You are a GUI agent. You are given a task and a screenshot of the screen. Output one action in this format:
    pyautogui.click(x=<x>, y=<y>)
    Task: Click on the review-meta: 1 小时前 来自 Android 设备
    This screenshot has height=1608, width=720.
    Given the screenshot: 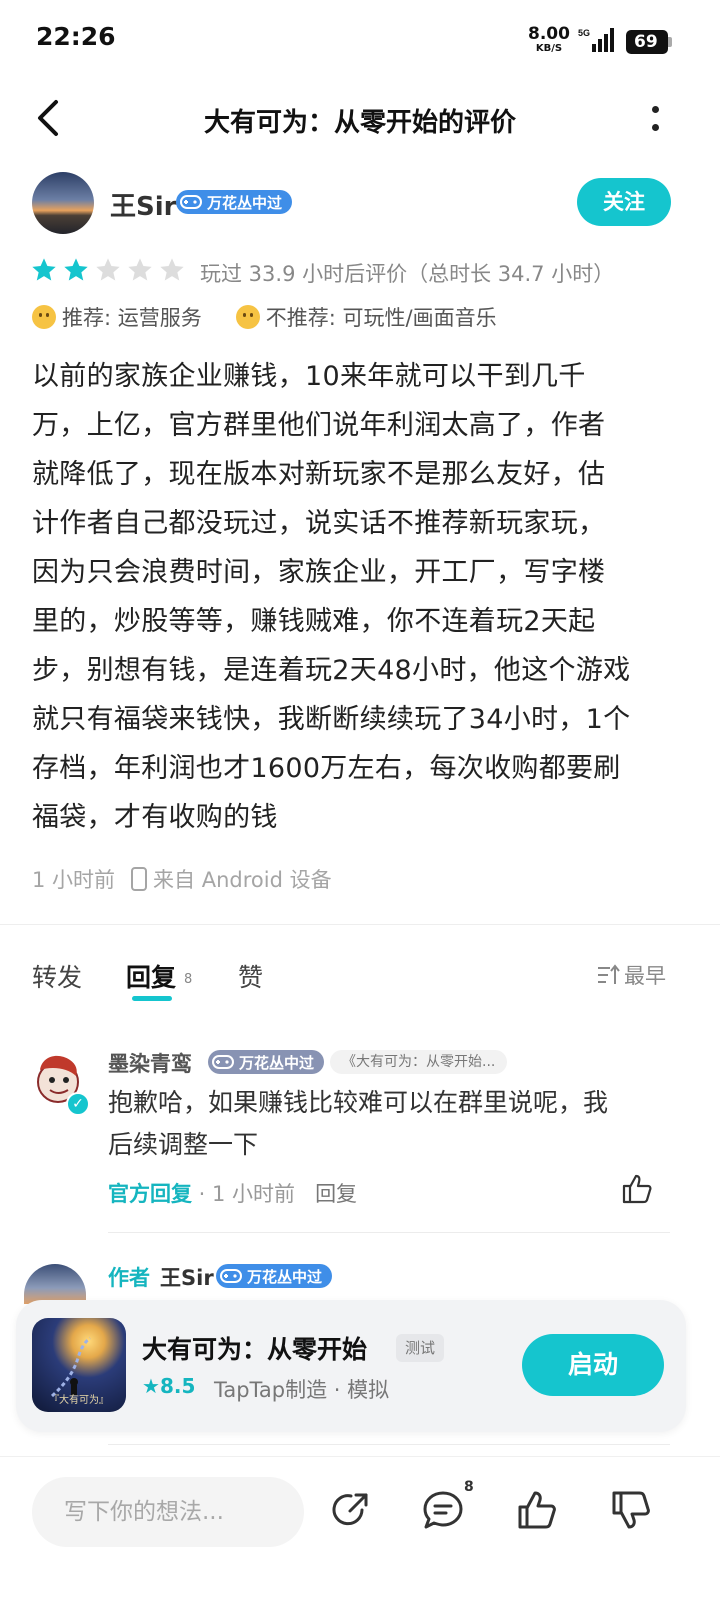 What is the action you would take?
    pyautogui.click(x=182, y=879)
    